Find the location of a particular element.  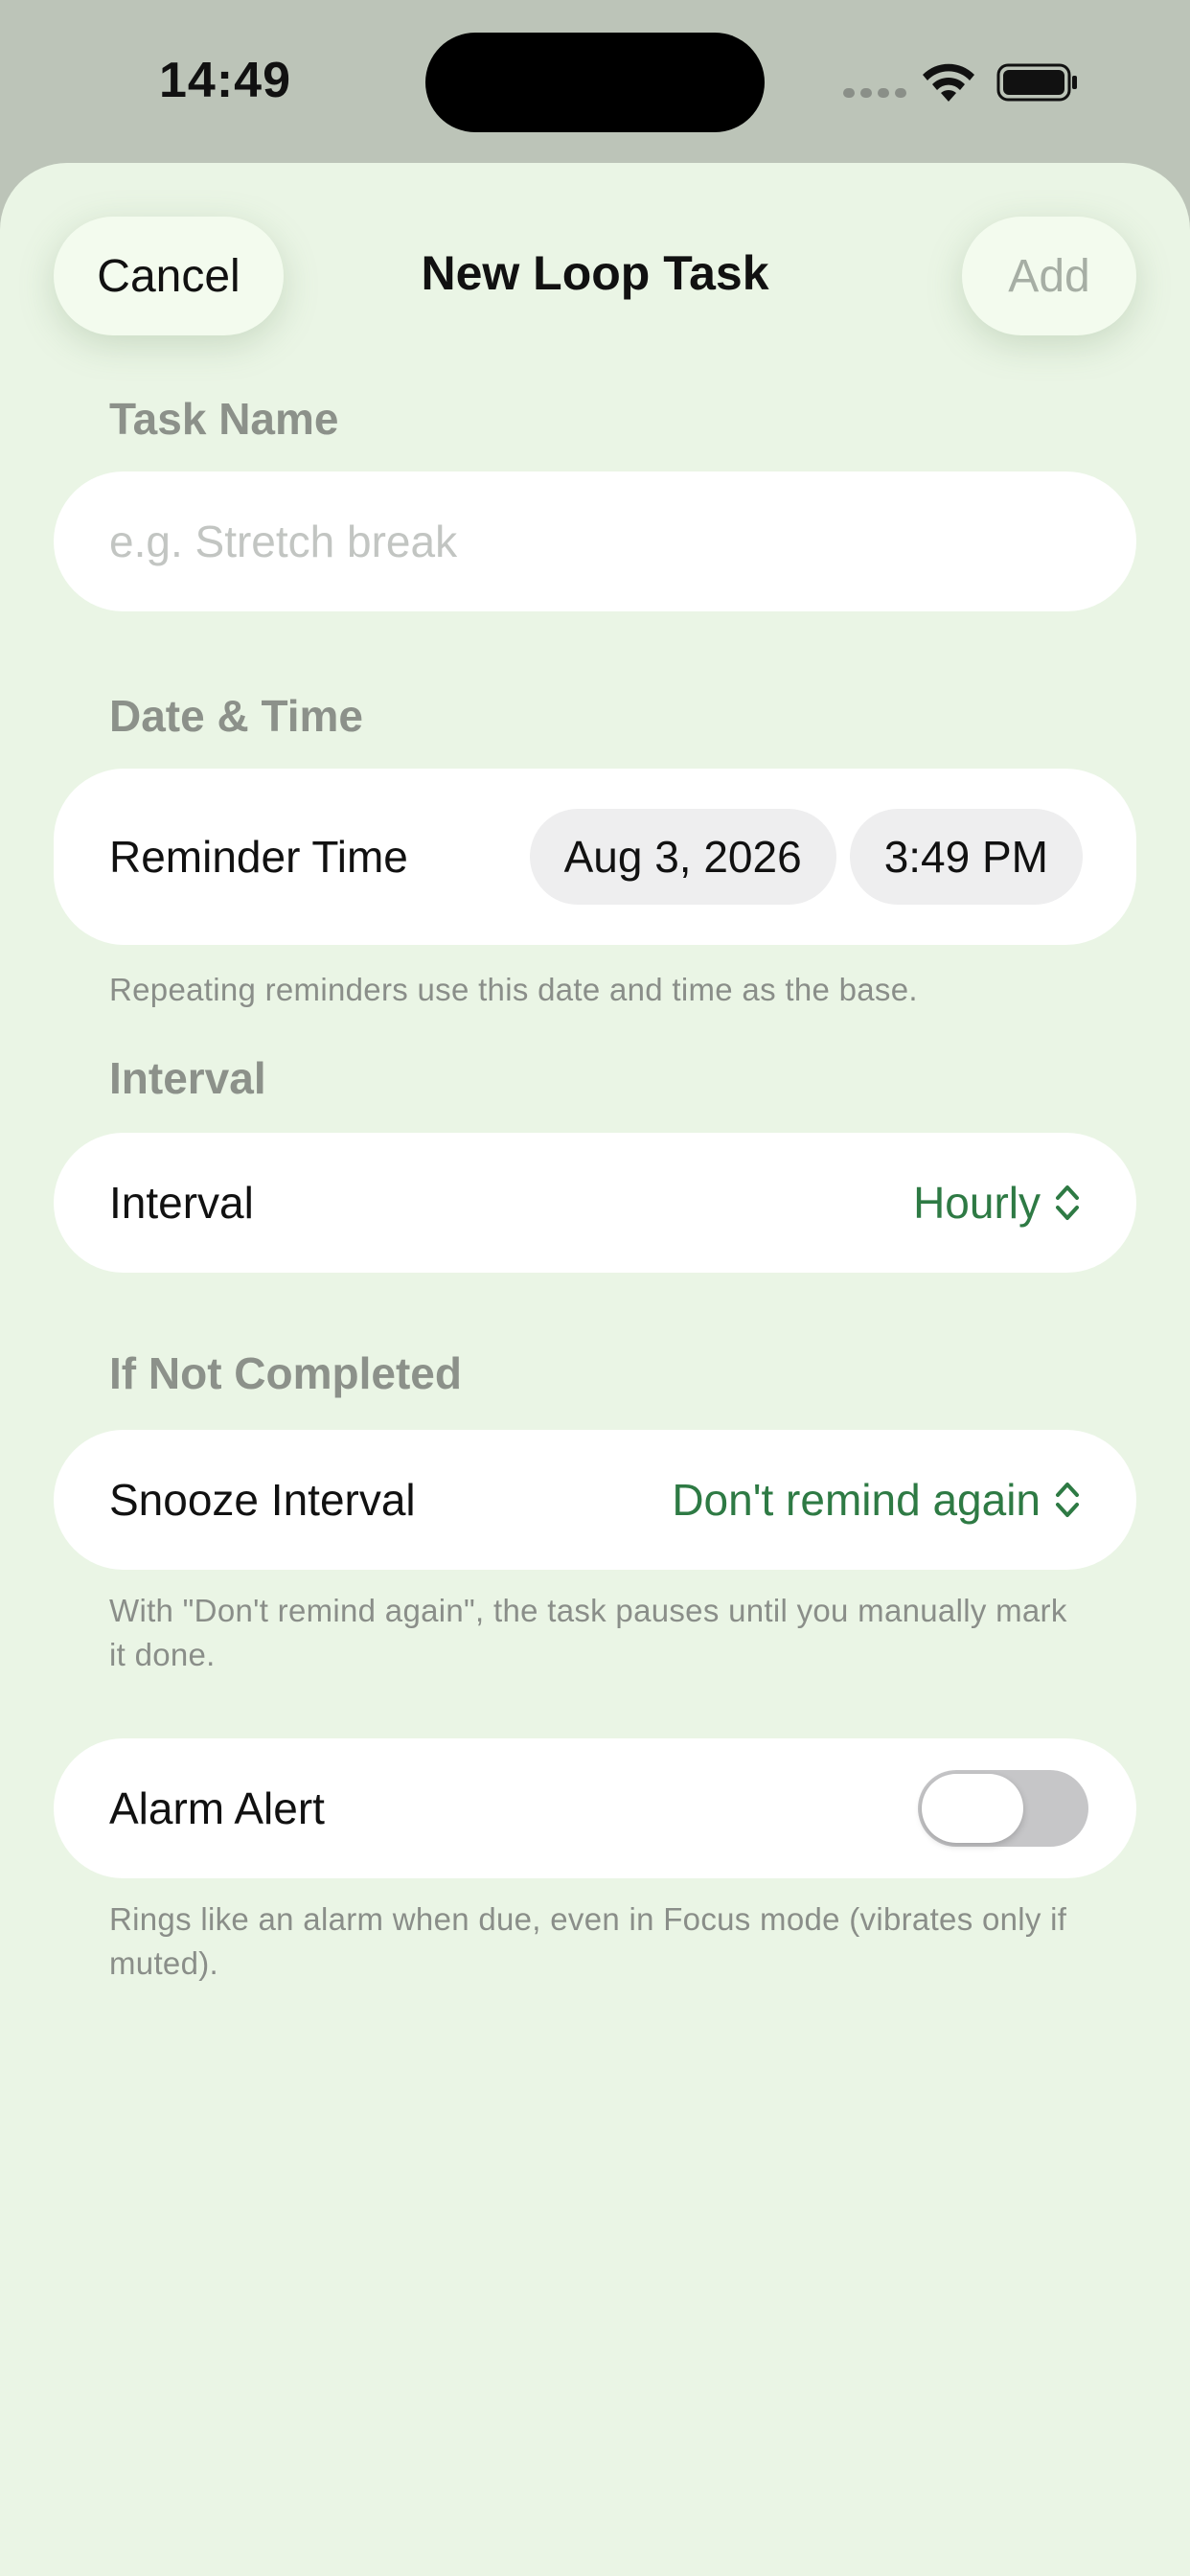

alarm-alert-toggle is located at coordinates (1003, 1809).